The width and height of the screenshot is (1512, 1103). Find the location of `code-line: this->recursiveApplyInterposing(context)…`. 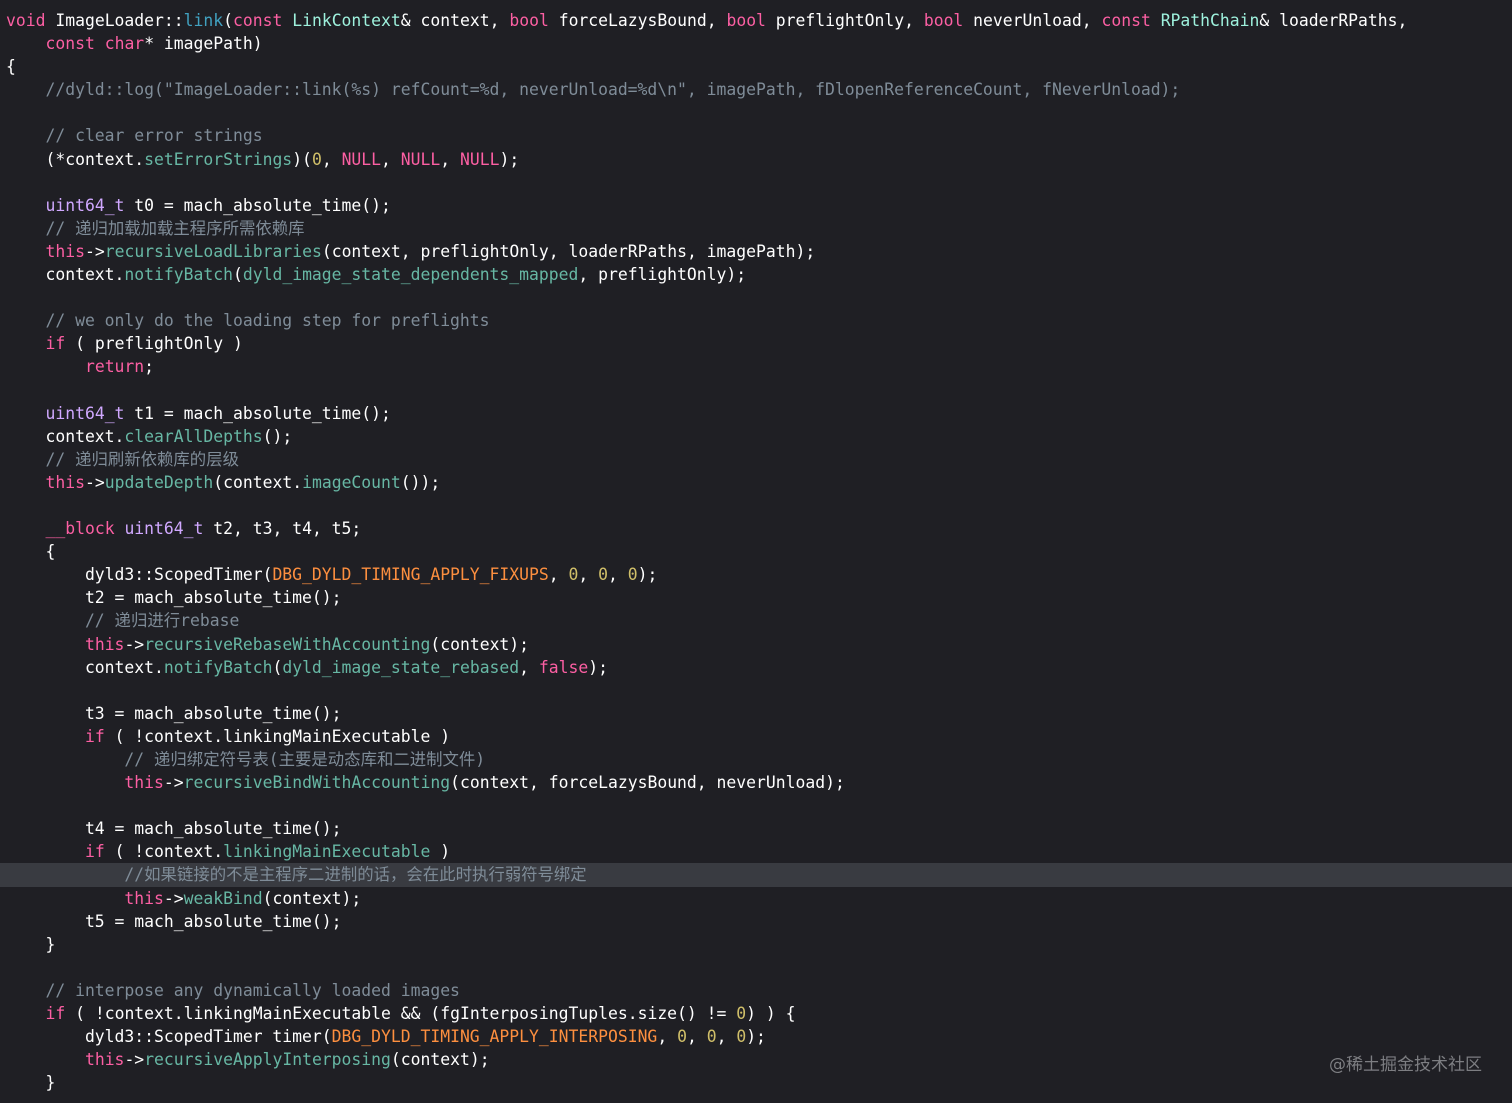

code-line: this->recursiveApplyInterposing(context)… is located at coordinates (759, 1059).